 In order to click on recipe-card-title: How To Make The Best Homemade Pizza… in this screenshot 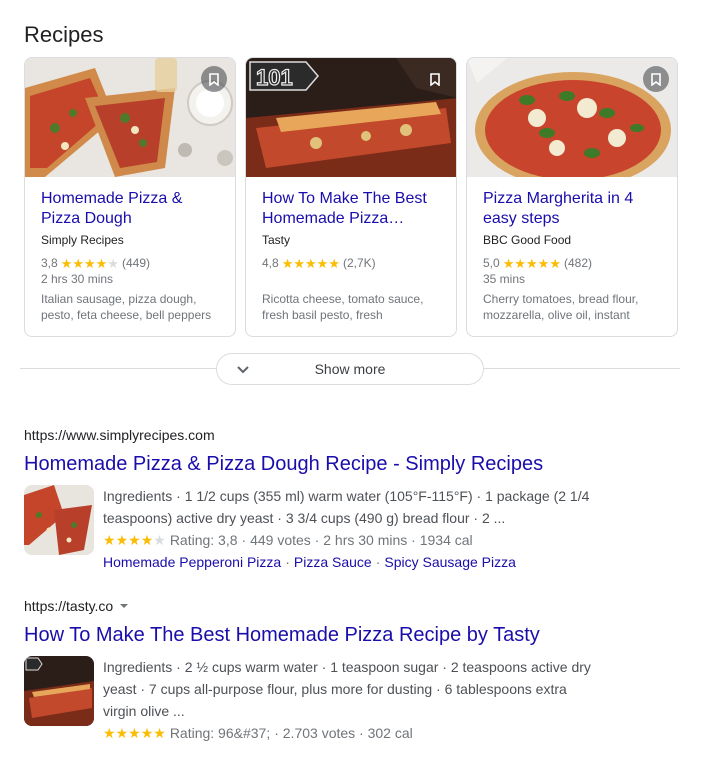, I will do `click(351, 209)`.